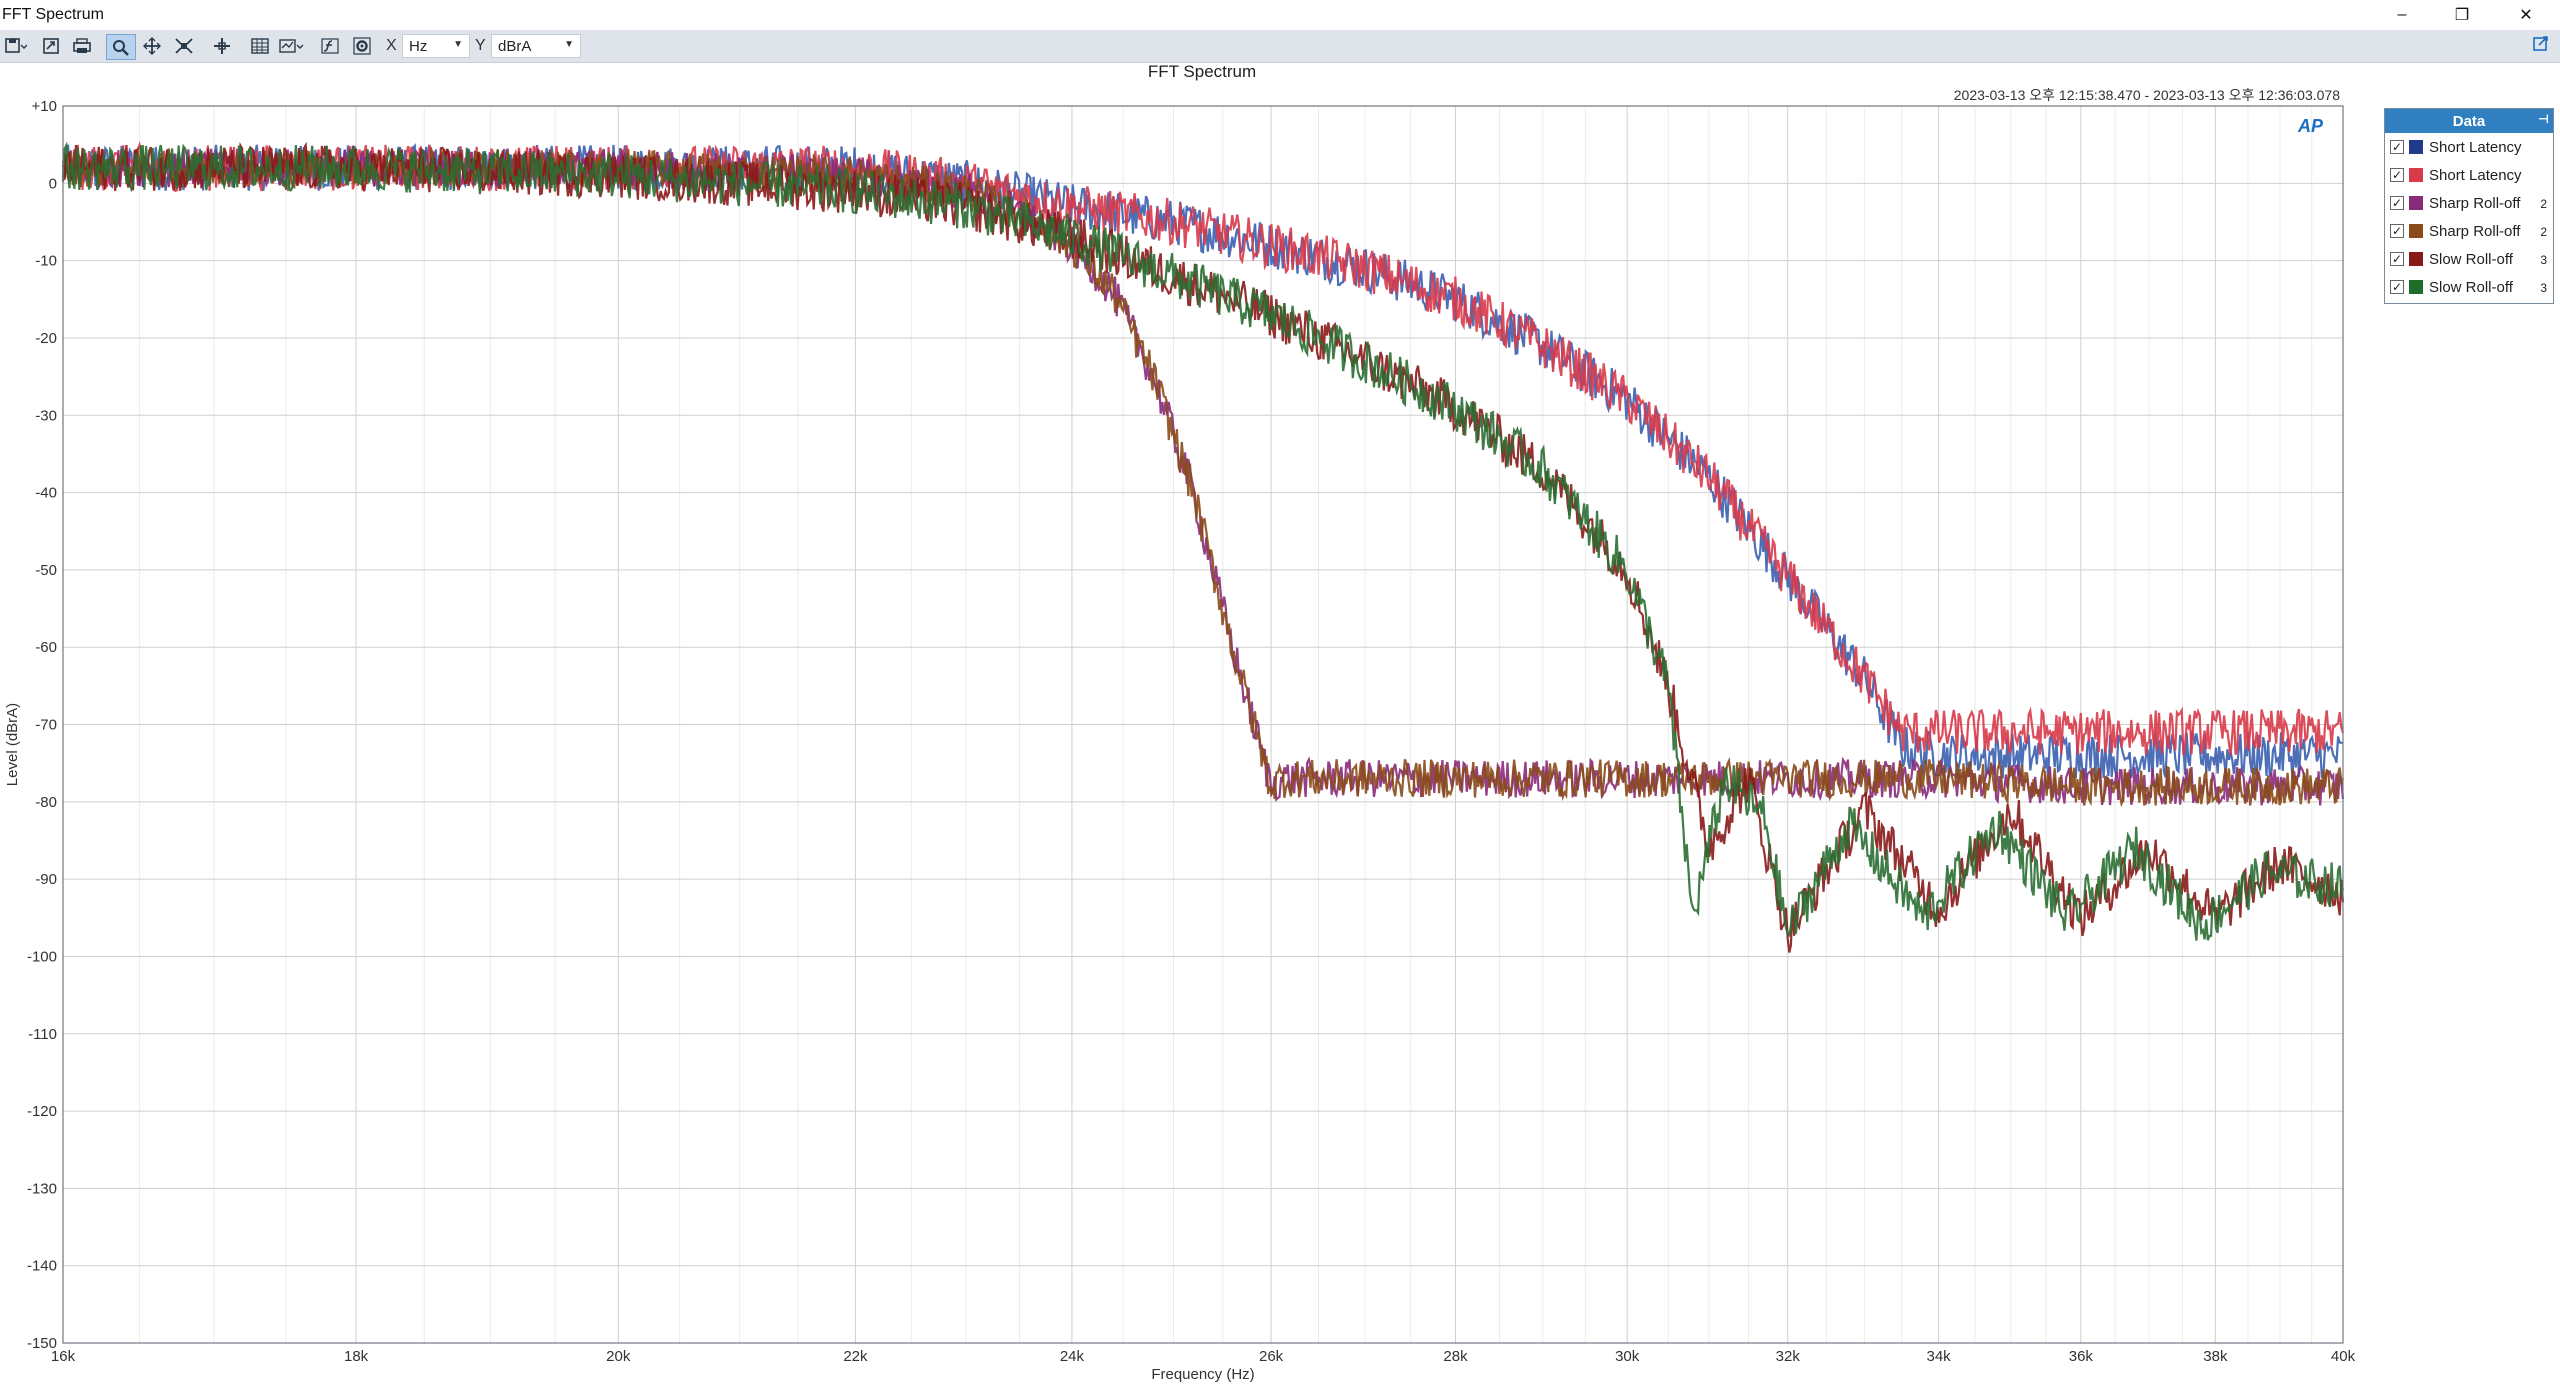 The image size is (2560, 1391). I want to click on y-tick-label: -60, so click(46, 647).